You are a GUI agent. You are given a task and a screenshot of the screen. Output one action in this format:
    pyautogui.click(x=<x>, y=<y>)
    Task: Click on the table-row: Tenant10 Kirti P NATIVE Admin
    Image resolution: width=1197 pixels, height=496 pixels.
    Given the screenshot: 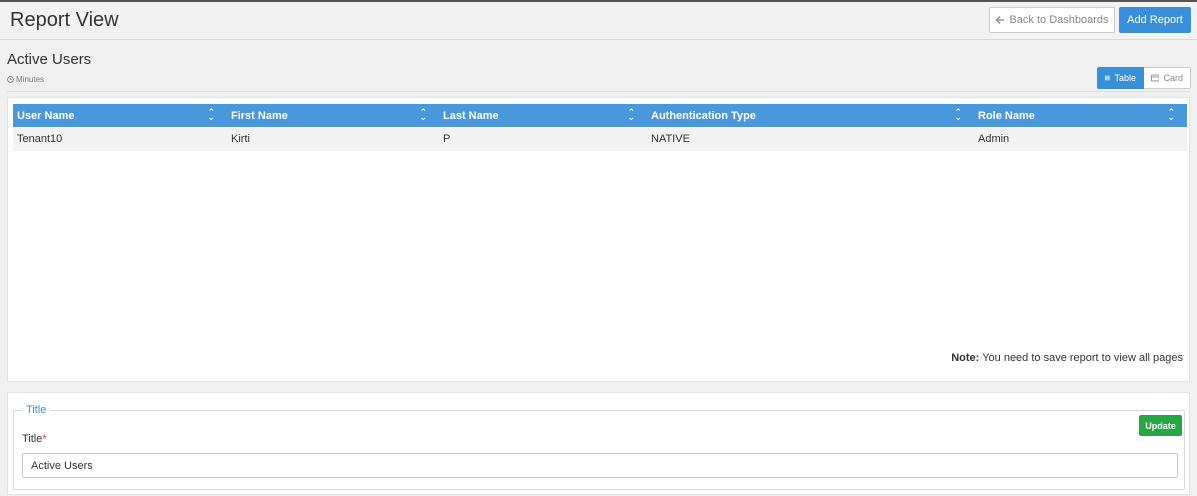 What is the action you would take?
    pyautogui.click(x=600, y=139)
    